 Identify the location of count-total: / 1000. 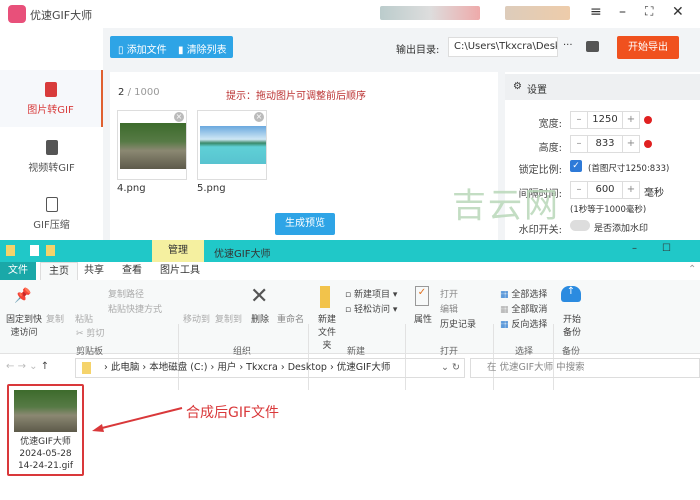
(143, 92).